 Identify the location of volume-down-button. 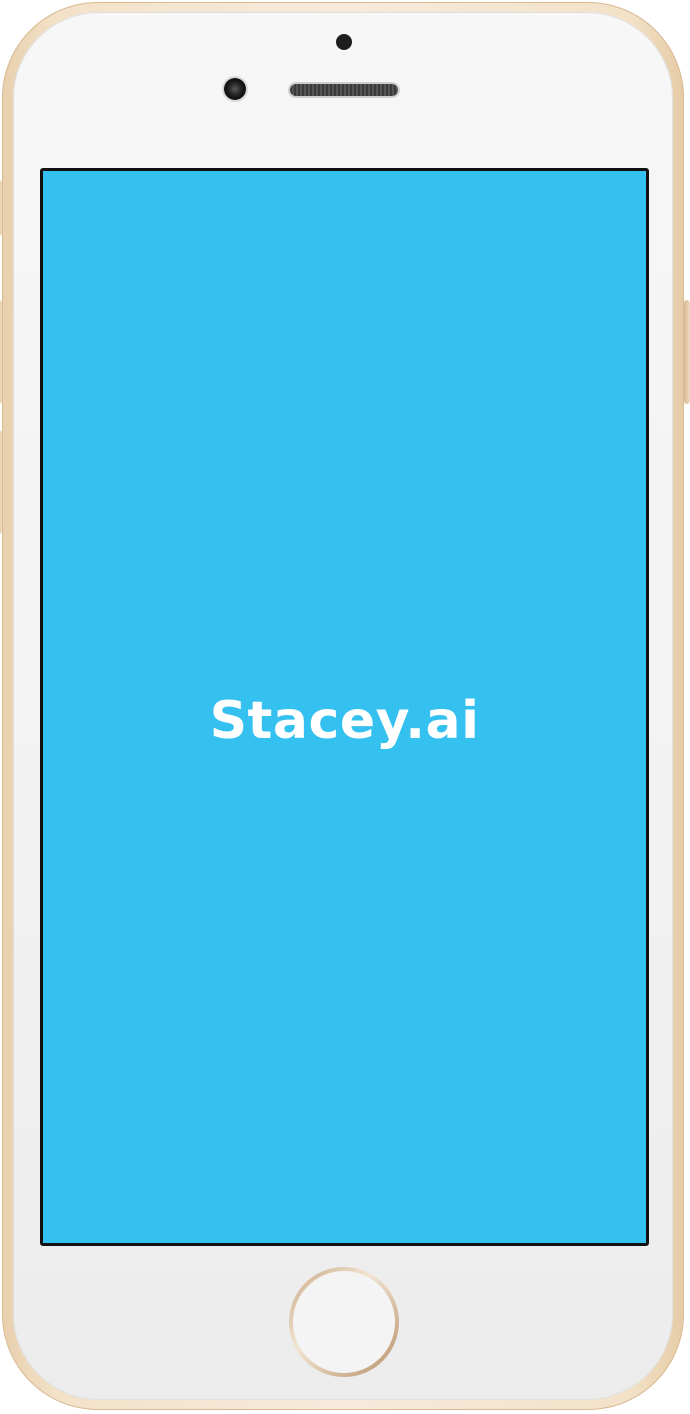
(1, 482).